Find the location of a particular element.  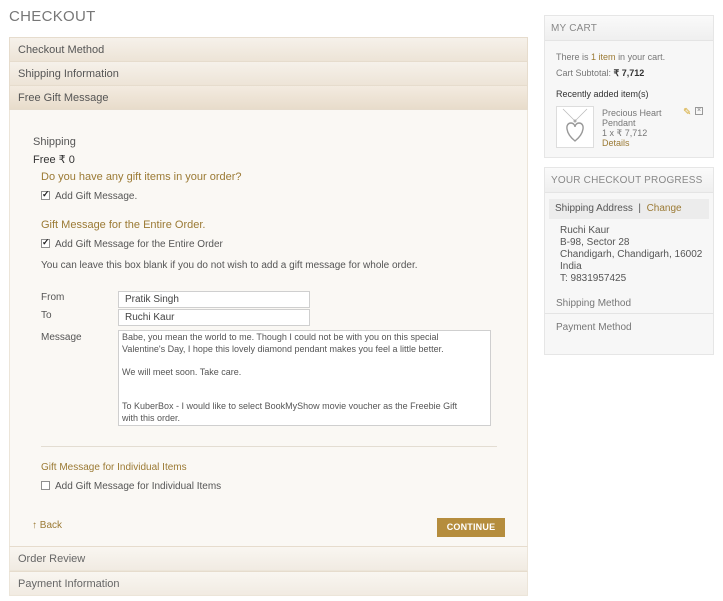

progress-shipping-method: Shipping Method is located at coordinates (629, 304).